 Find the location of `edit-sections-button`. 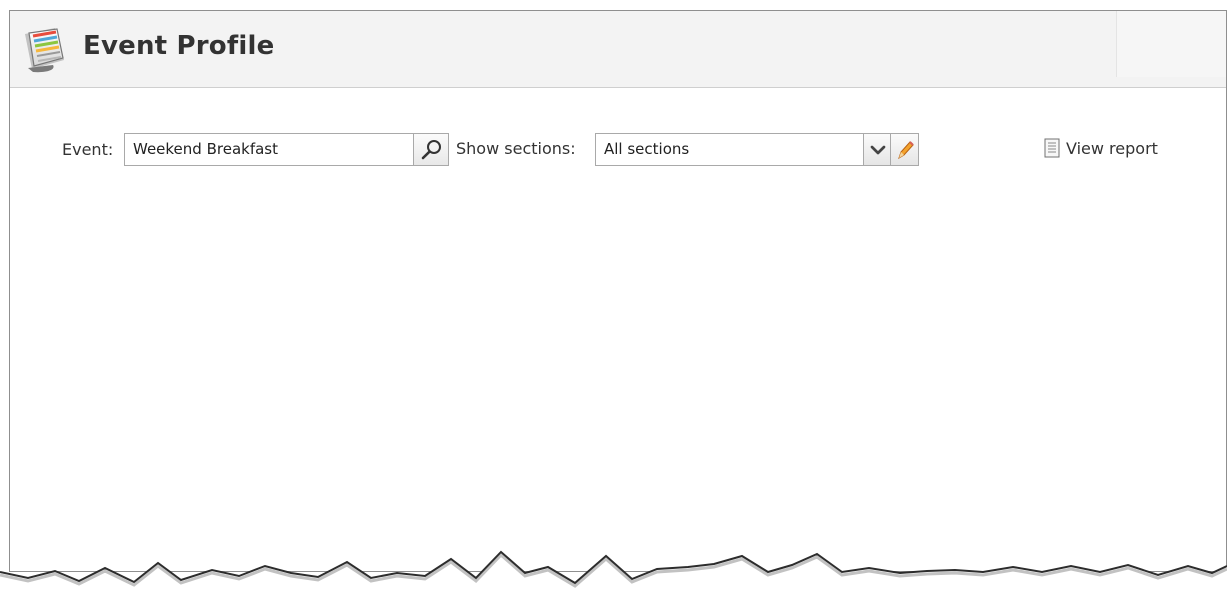

edit-sections-button is located at coordinates (905, 149).